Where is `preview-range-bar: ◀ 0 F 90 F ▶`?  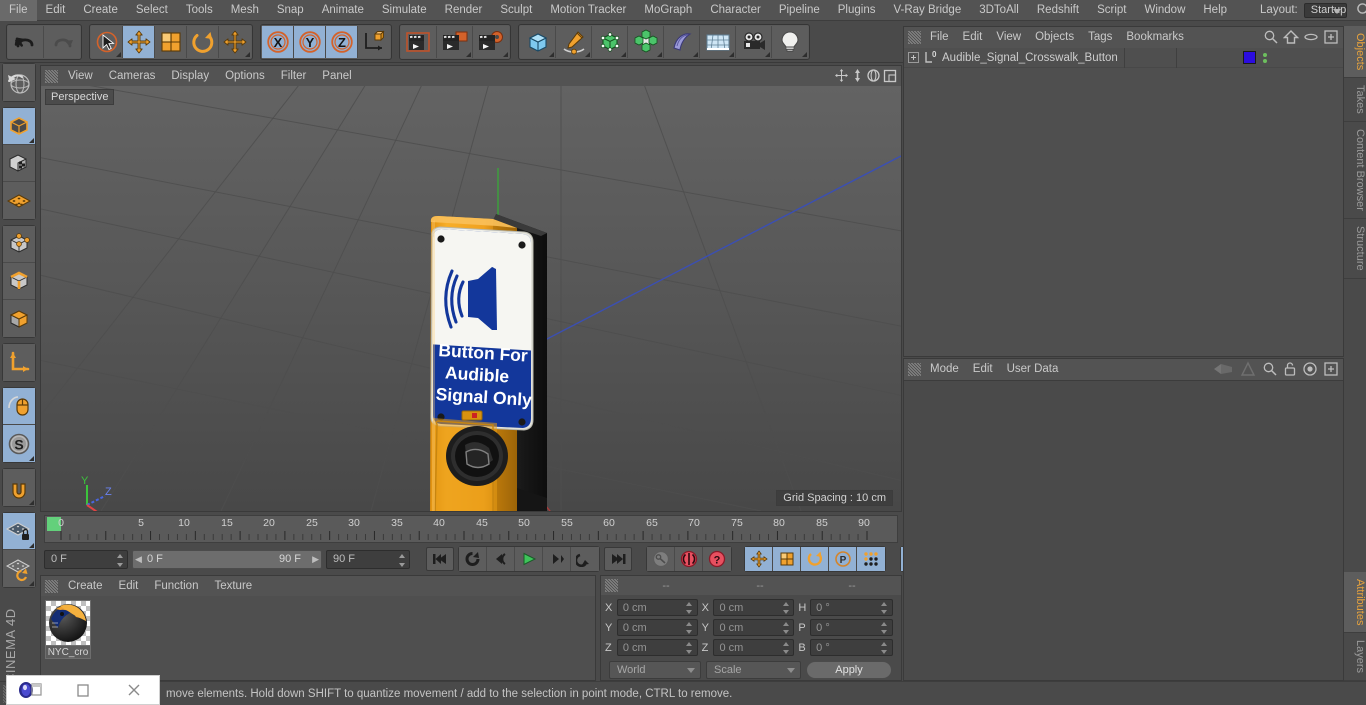 preview-range-bar: ◀ 0 F 90 F ▶ is located at coordinates (227, 559).